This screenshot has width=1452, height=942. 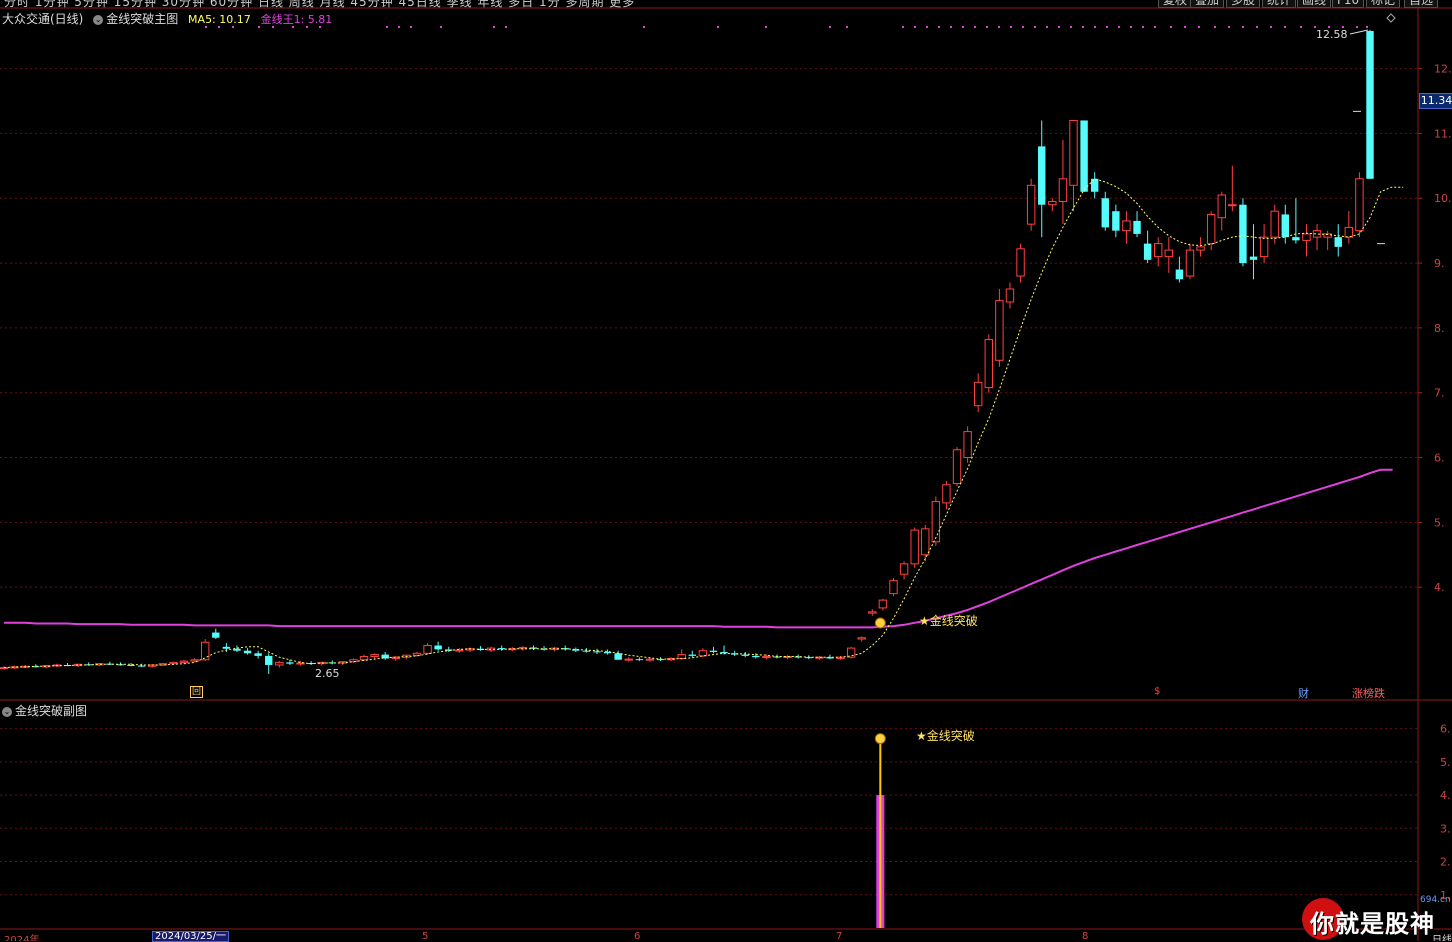 I want to click on main-indicator-name: 金线突破主图, so click(x=142, y=19).